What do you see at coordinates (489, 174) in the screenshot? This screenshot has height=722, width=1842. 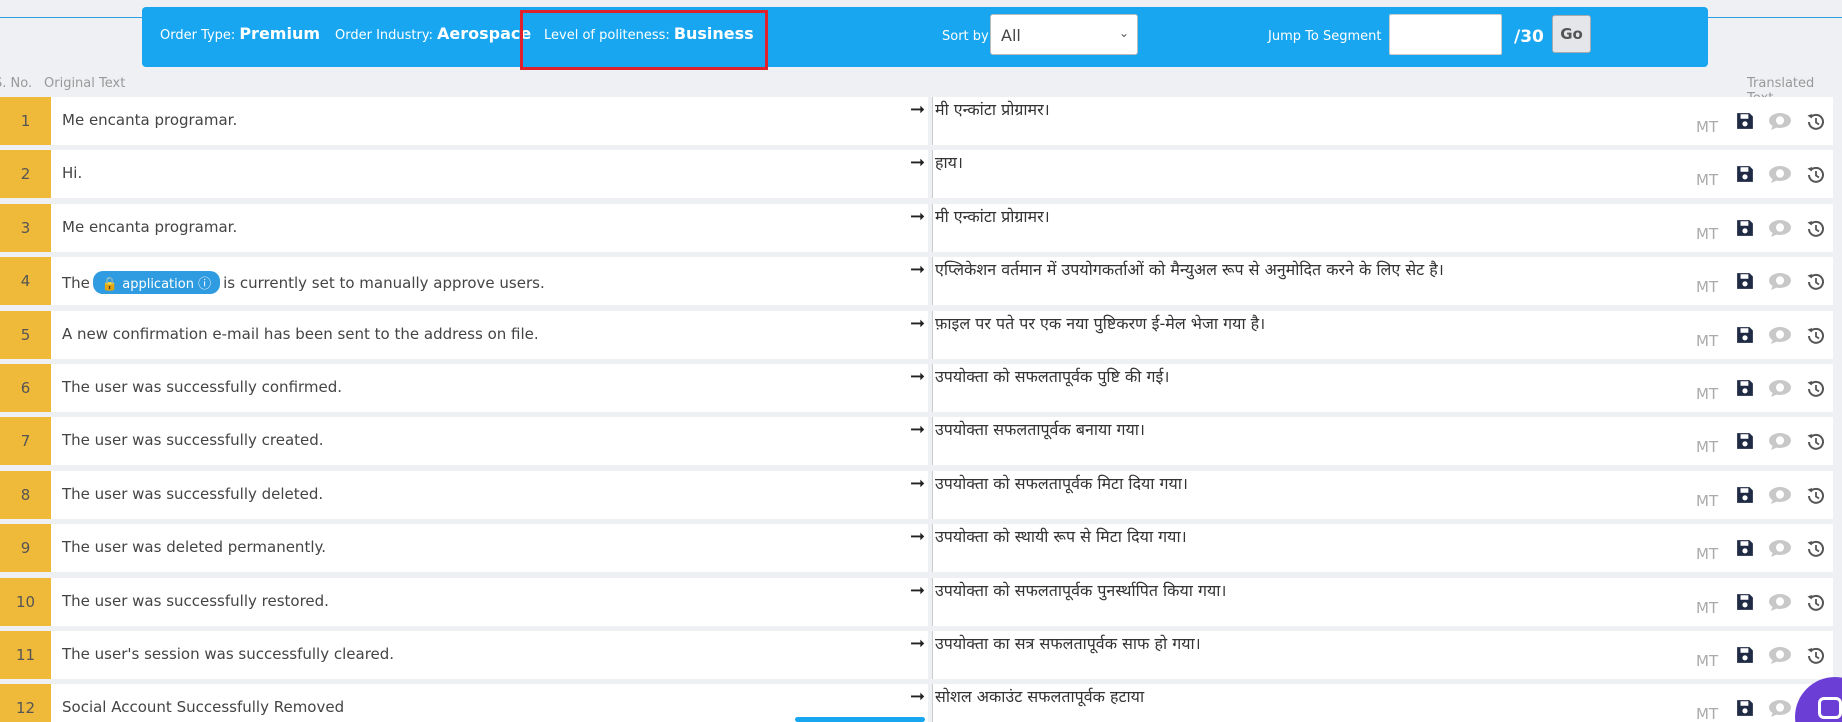 I see `original-text: Hi.` at bounding box center [489, 174].